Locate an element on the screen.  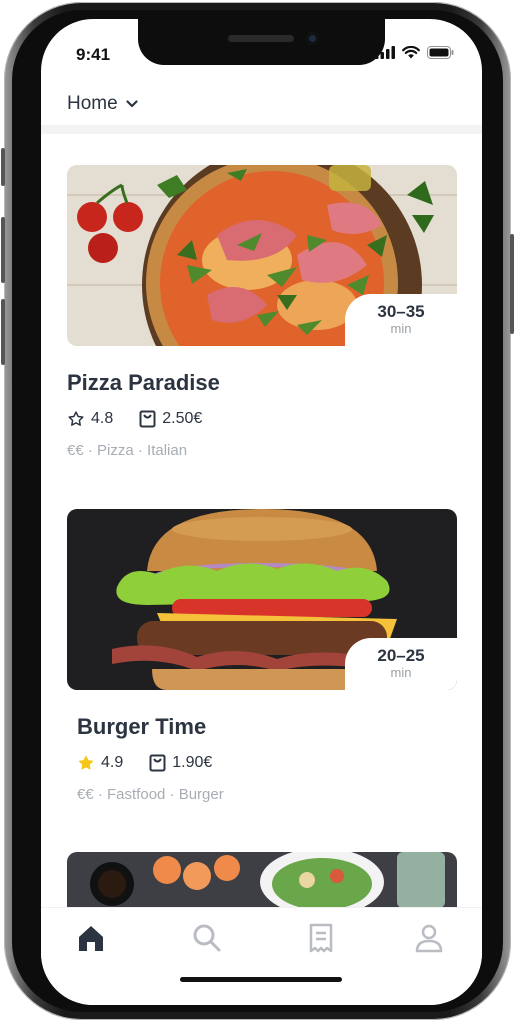
sushi-photo is located at coordinates (262, 880).